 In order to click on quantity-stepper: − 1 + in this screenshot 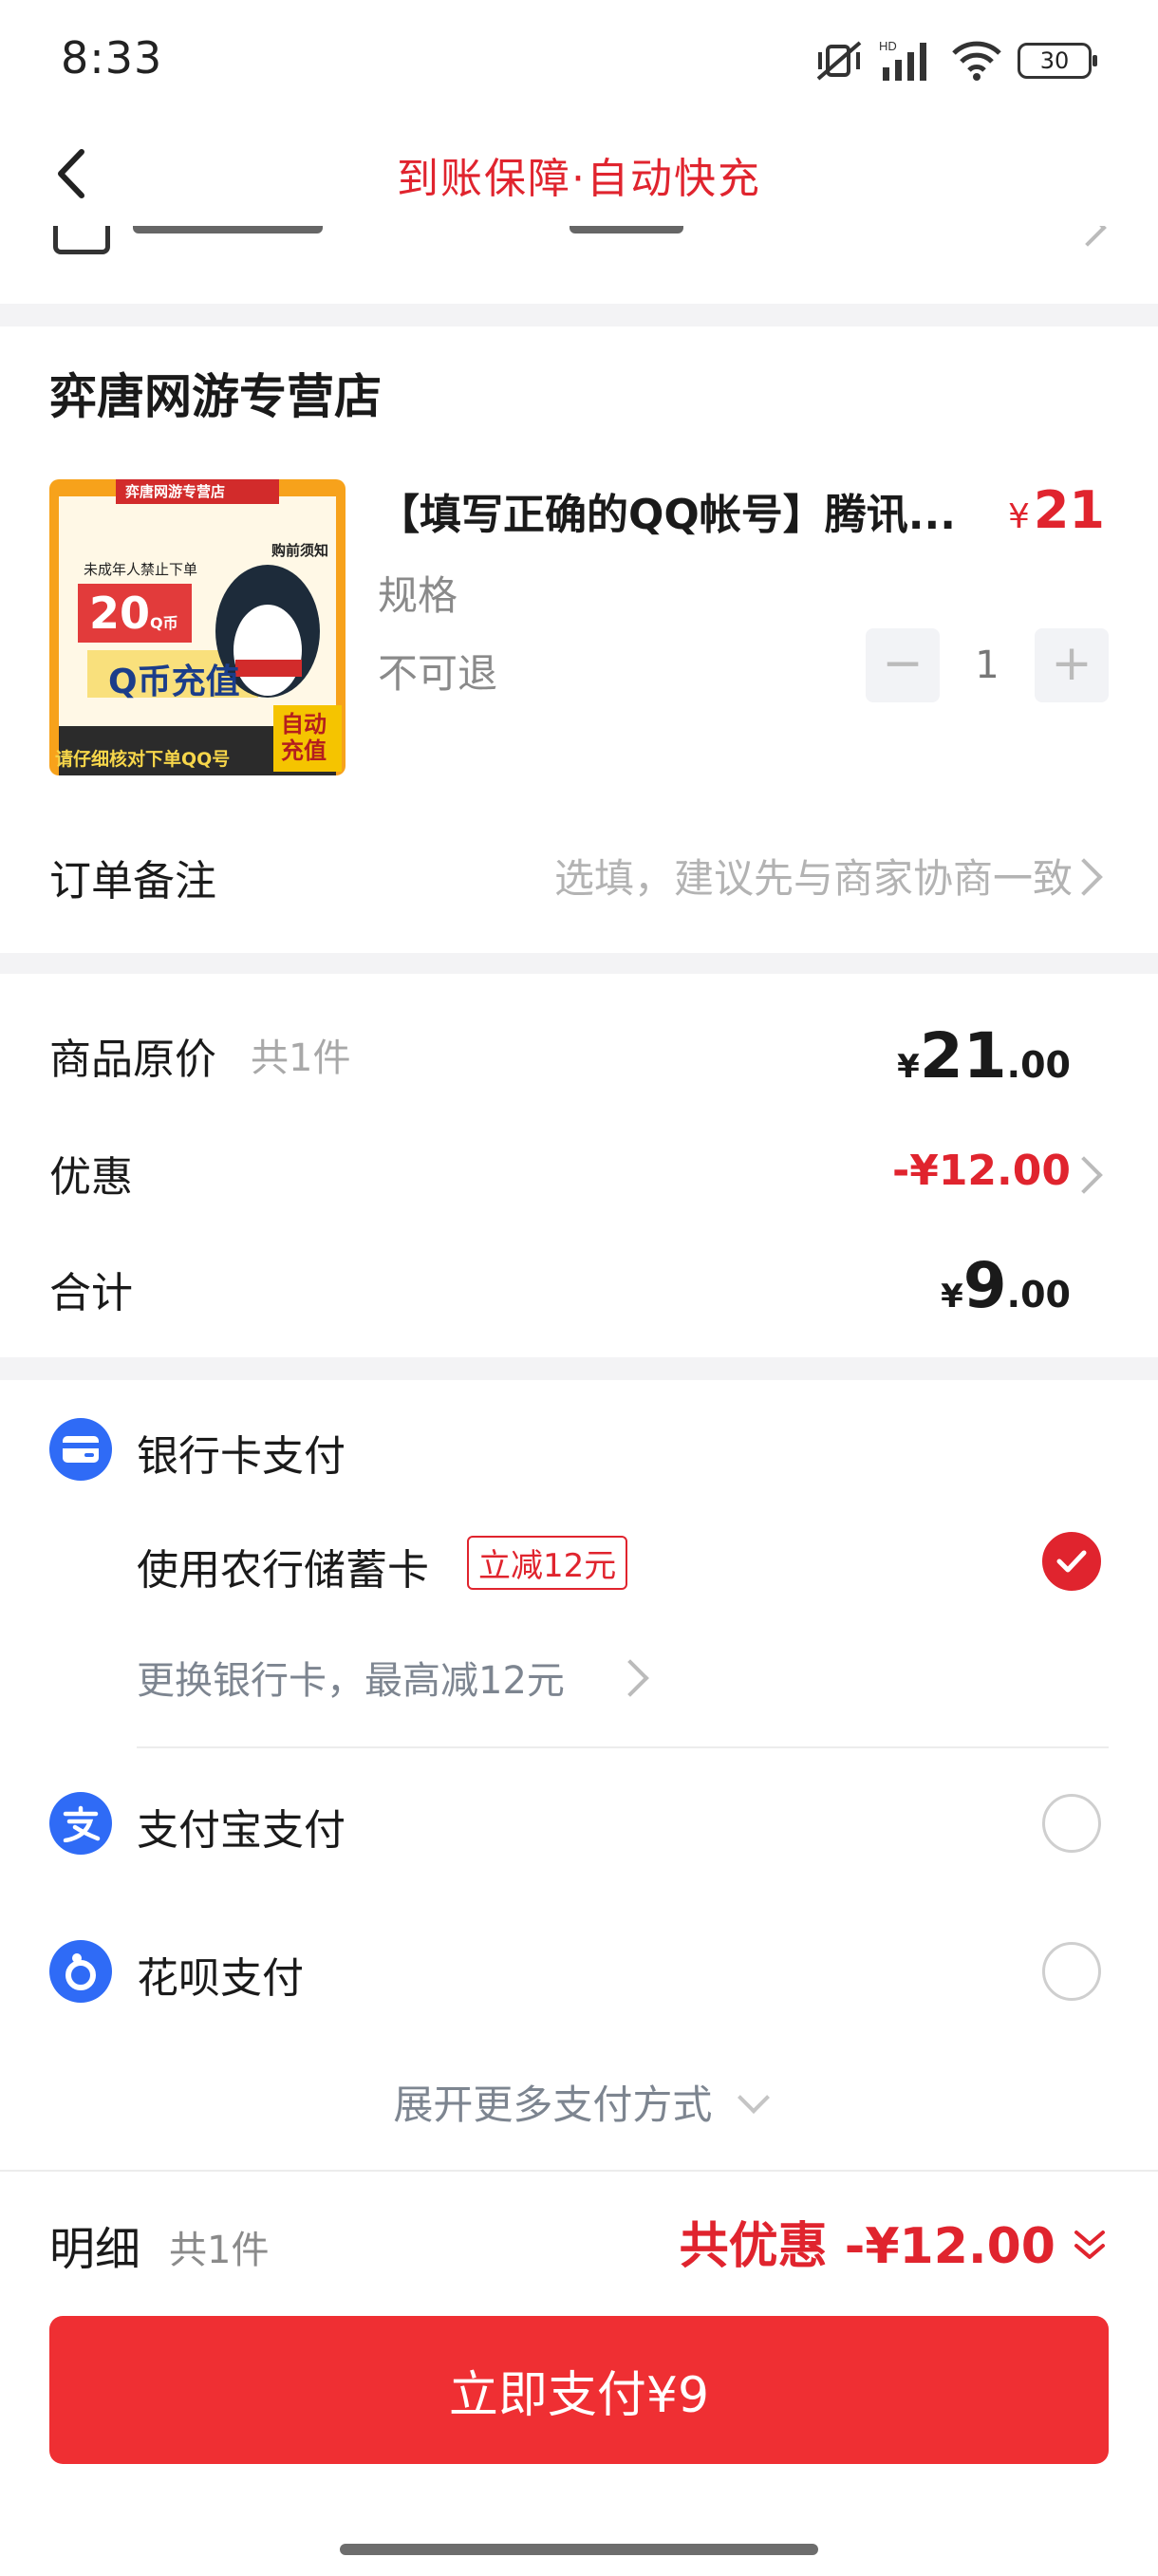, I will do `click(987, 665)`.